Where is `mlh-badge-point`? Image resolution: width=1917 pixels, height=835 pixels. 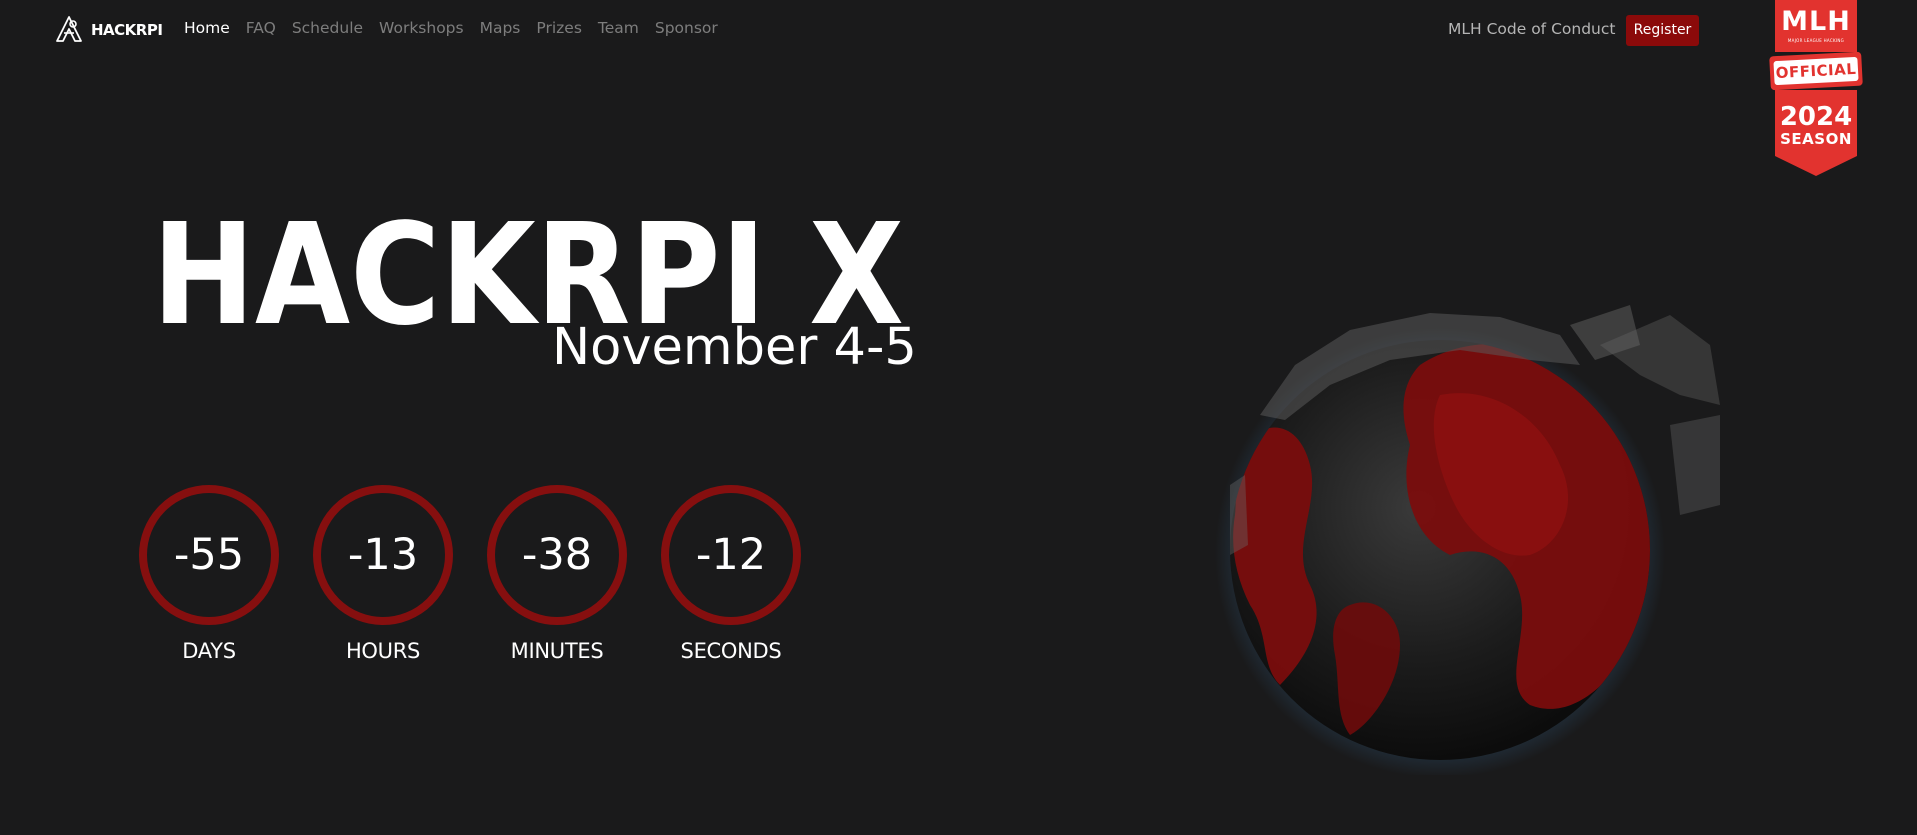 mlh-badge-point is located at coordinates (1816, 166).